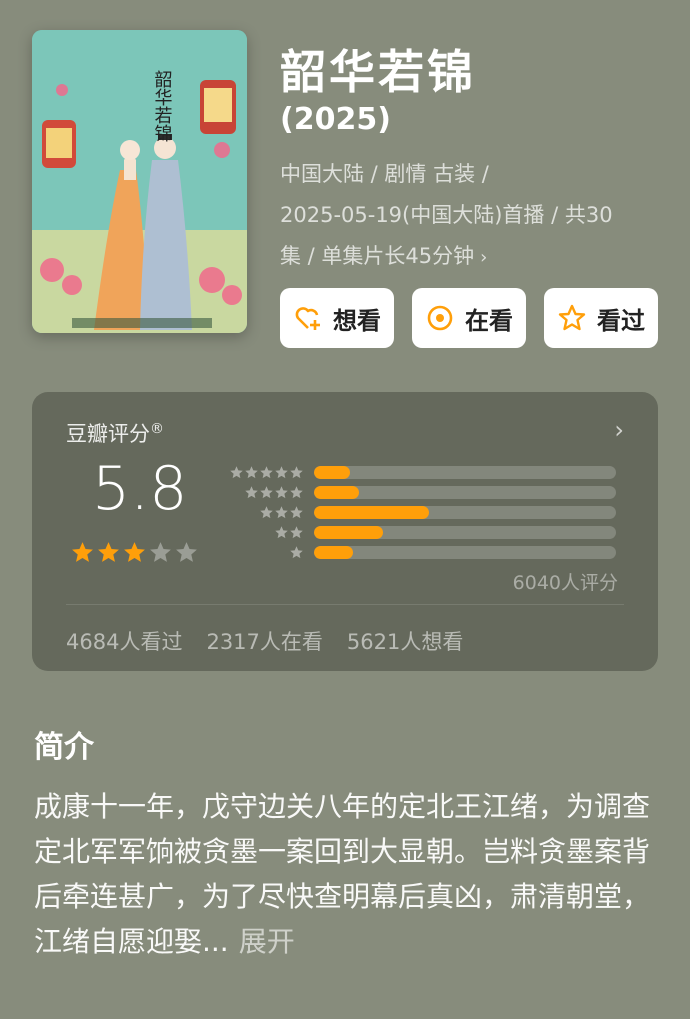 This screenshot has width=690, height=1019. I want to click on rating-distribution, so click(422, 512).